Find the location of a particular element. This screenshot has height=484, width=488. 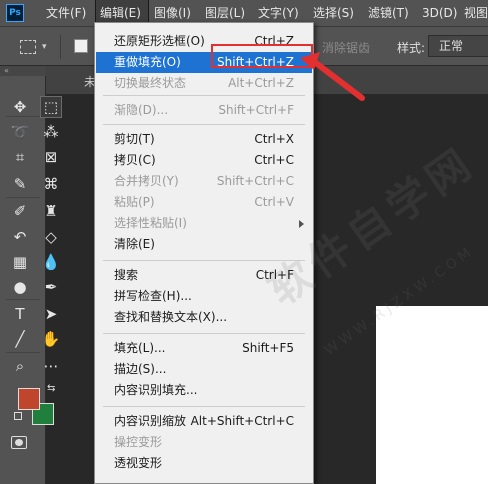

menu-item-label: 清除(E) is located at coordinates (134, 244).